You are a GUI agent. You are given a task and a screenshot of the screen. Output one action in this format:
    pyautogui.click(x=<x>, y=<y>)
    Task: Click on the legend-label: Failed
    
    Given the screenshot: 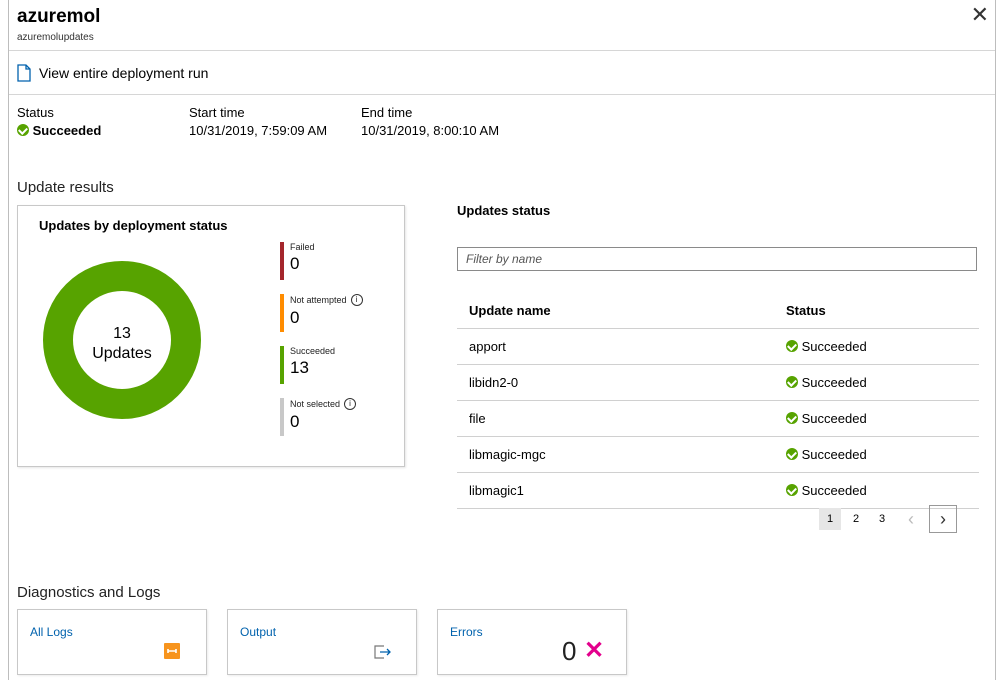 What is the action you would take?
    pyautogui.click(x=302, y=247)
    